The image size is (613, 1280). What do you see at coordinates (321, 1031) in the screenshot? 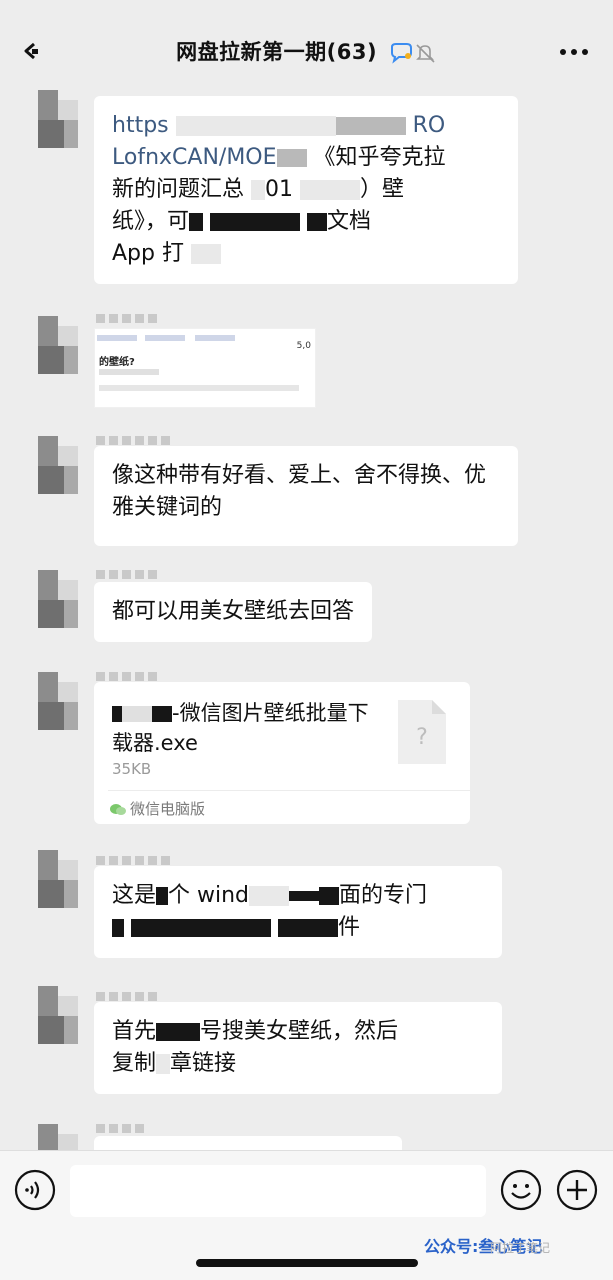
I see `message-text-tail: 美女壁纸，然后` at bounding box center [321, 1031].